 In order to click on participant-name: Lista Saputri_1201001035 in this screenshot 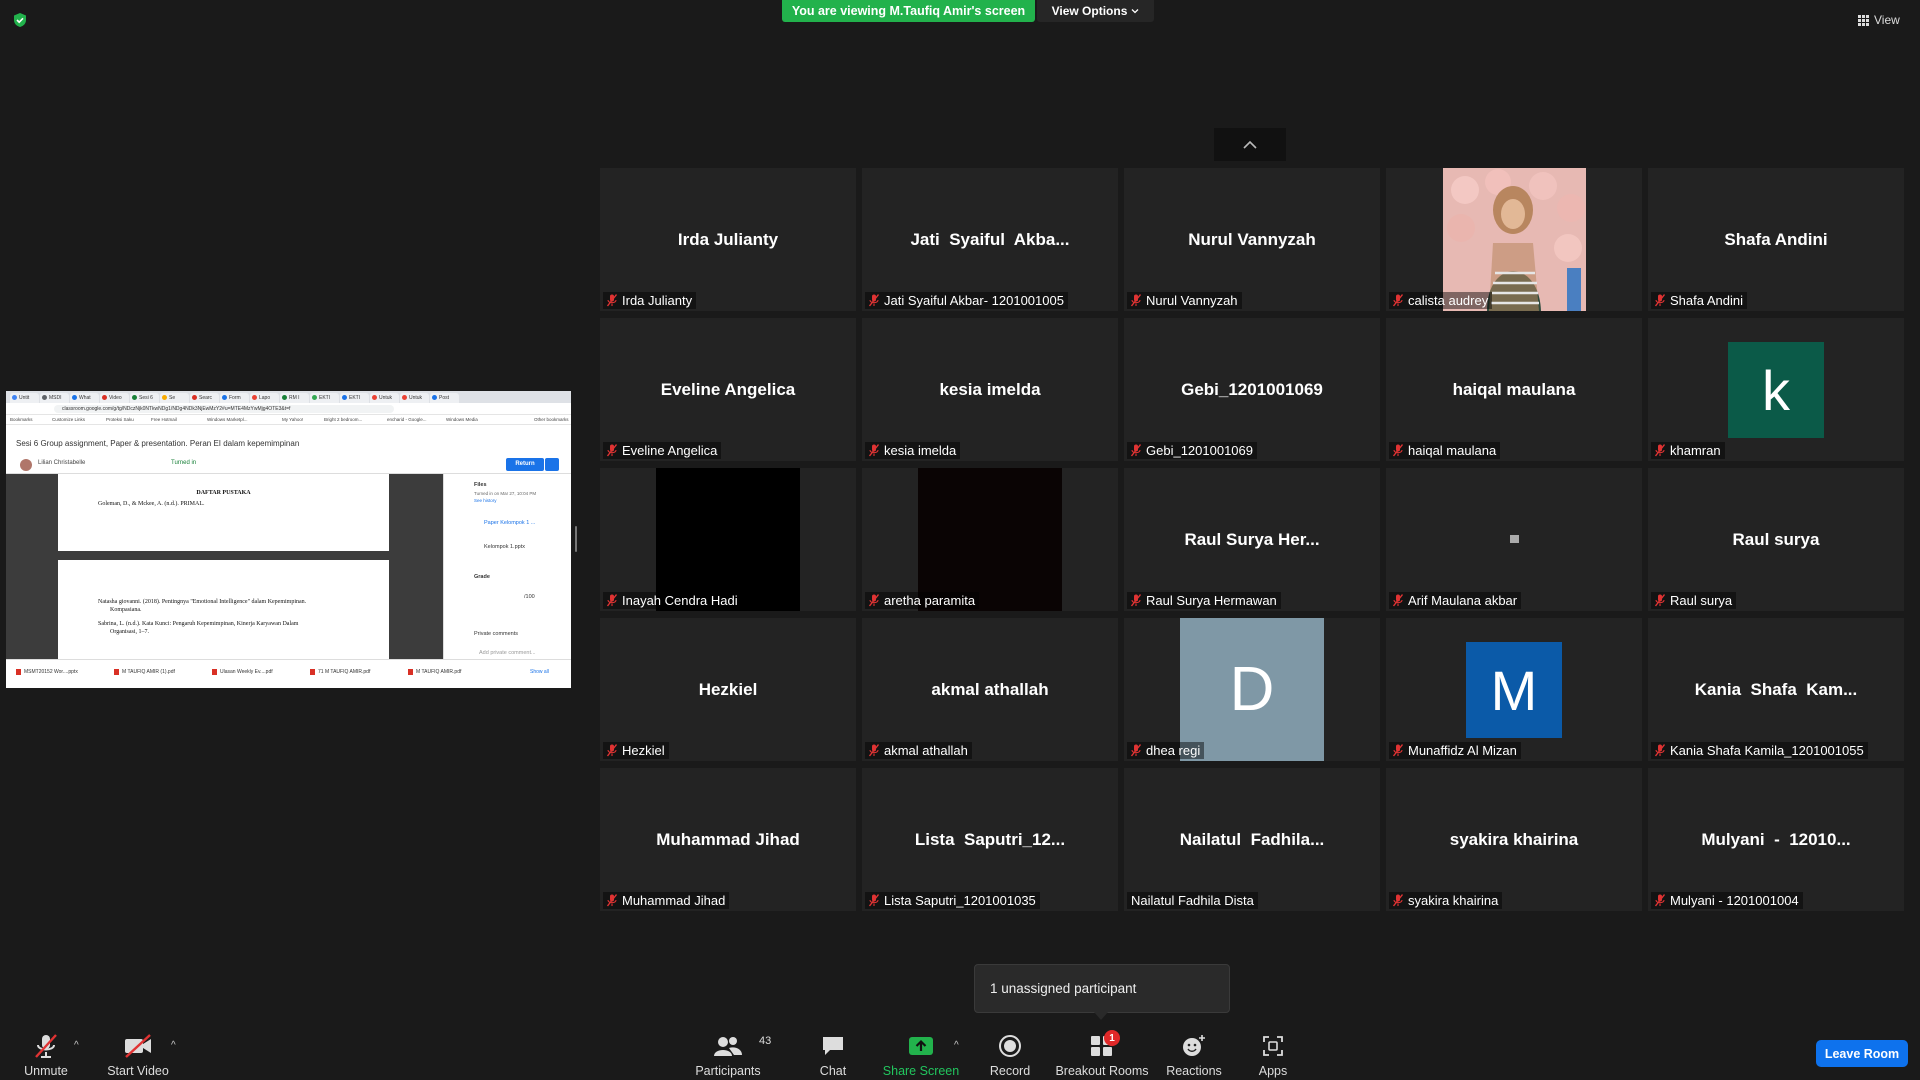, I will do `click(960, 900)`.